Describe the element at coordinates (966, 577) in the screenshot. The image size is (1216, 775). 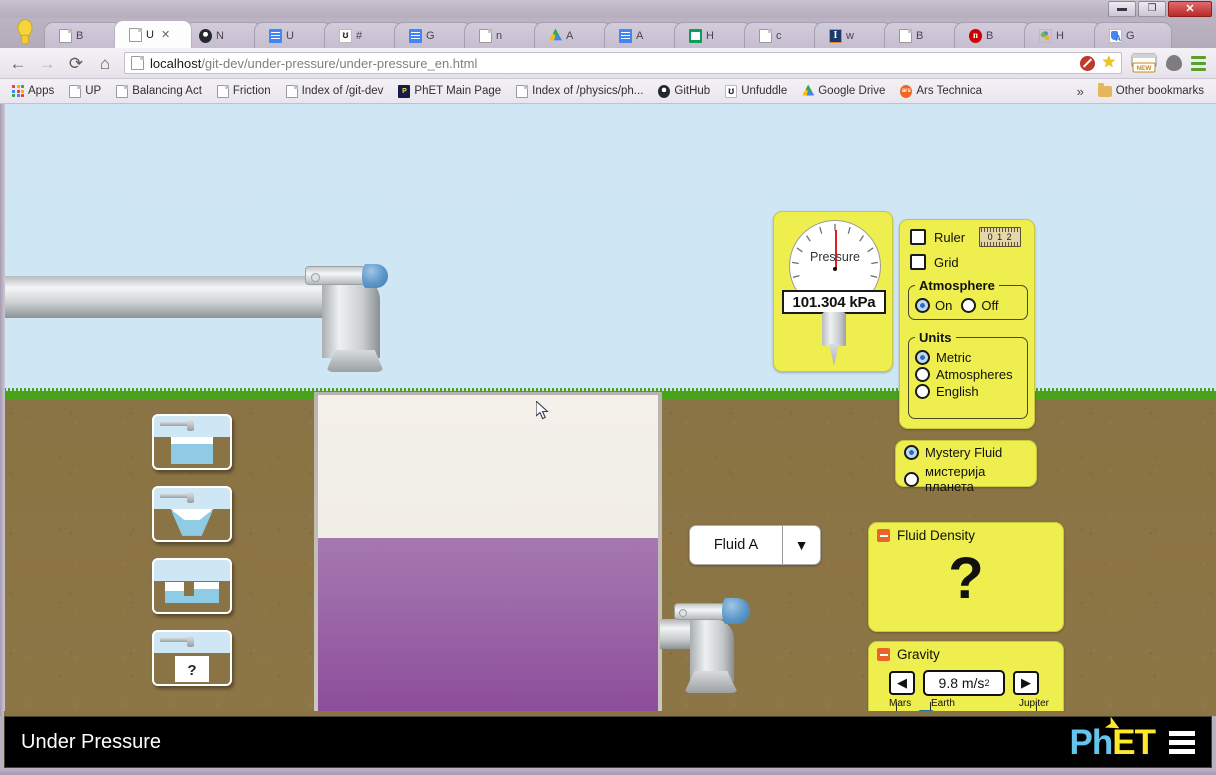
I see `fluid-density-panel: Fluid Density ?` at that location.